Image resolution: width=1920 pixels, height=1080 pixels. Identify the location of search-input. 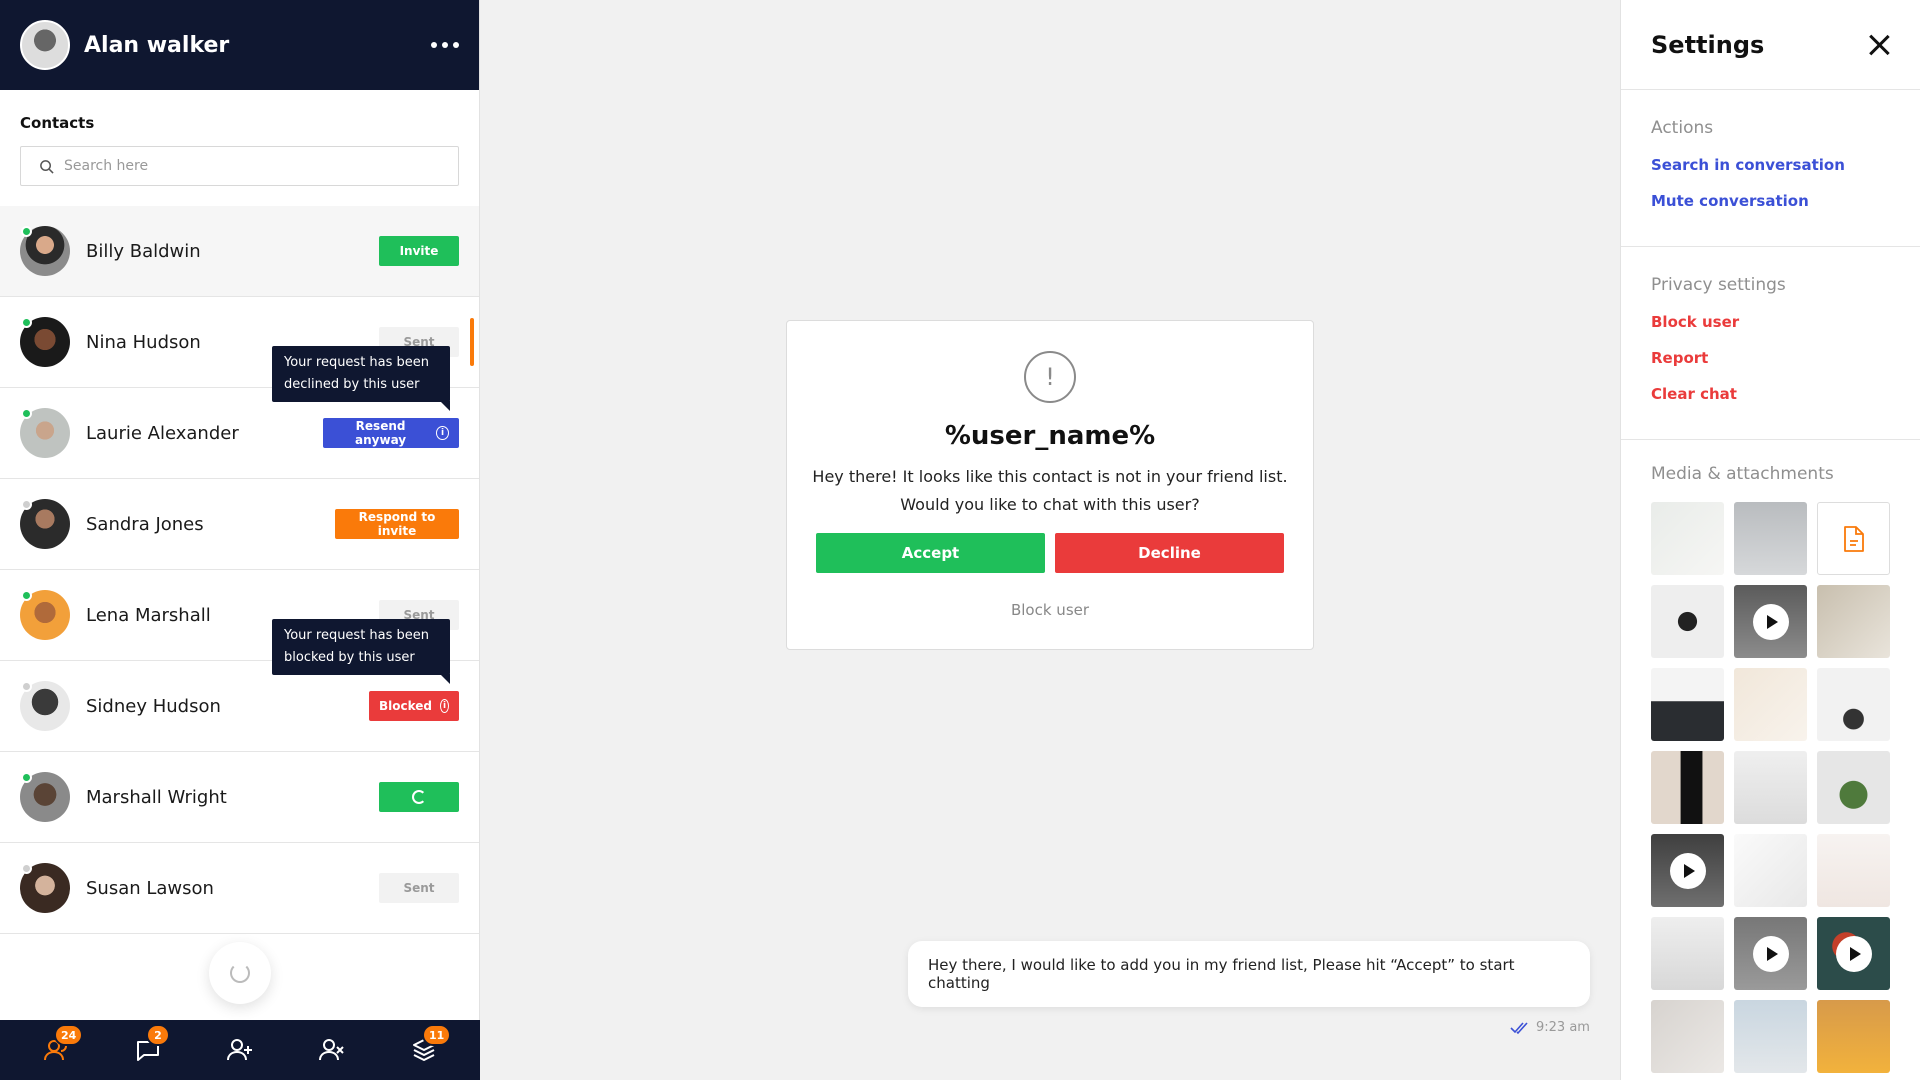
(252, 166).